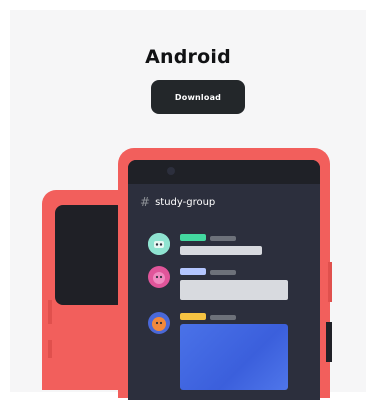 The image size is (376, 400). Describe the element at coordinates (198, 97) in the screenshot. I see `download-button: Download` at that location.